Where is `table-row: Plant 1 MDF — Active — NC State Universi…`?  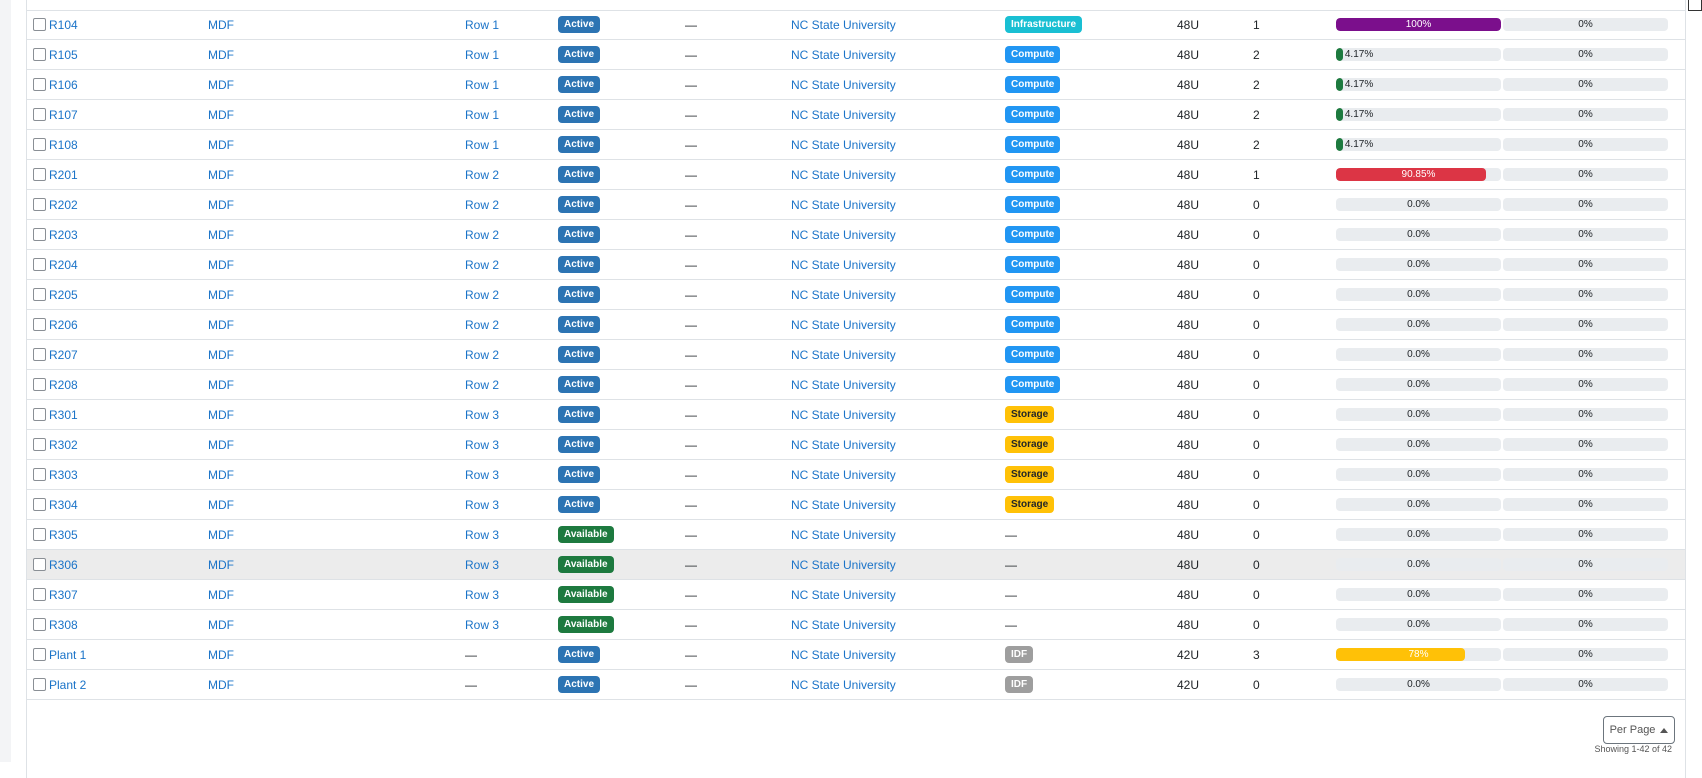 table-row: Plant 1 MDF — Active — NC State Universi… is located at coordinates (856, 655).